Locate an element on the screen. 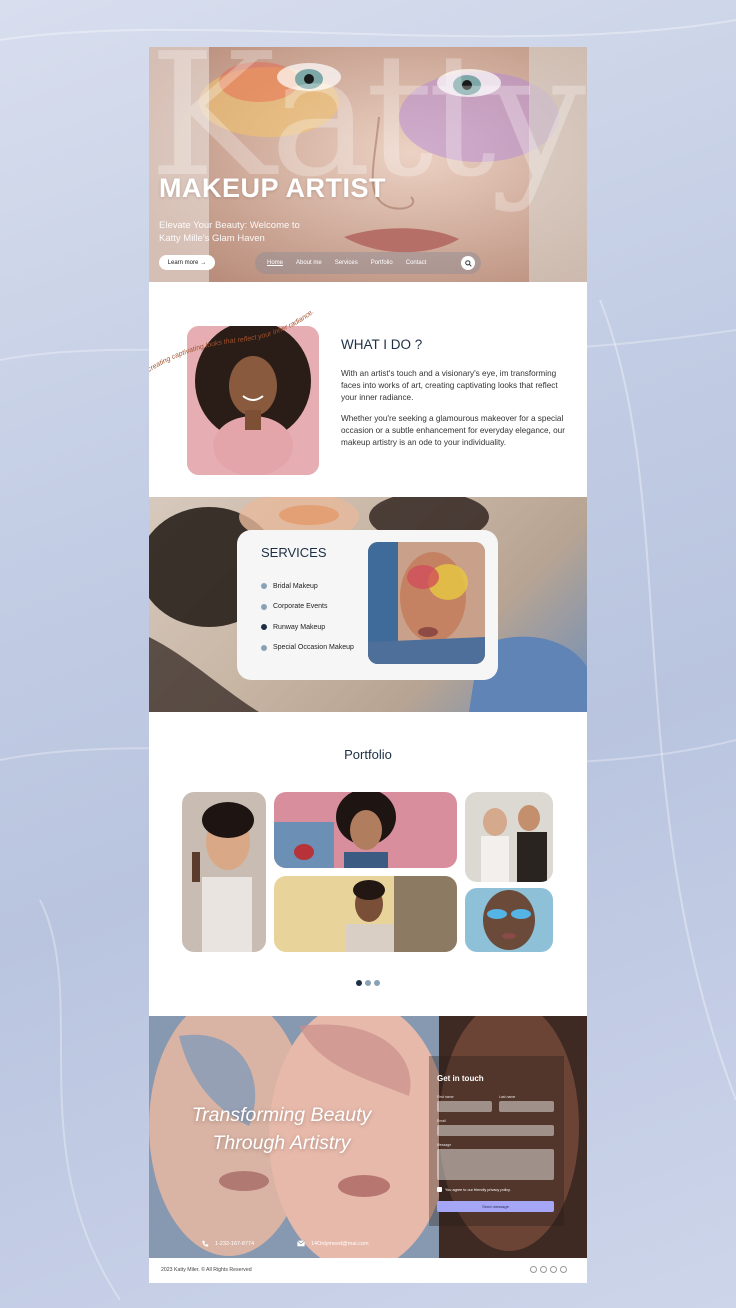 The height and width of the screenshot is (1308, 736). nav-item-contact: Contact is located at coordinates (416, 263).